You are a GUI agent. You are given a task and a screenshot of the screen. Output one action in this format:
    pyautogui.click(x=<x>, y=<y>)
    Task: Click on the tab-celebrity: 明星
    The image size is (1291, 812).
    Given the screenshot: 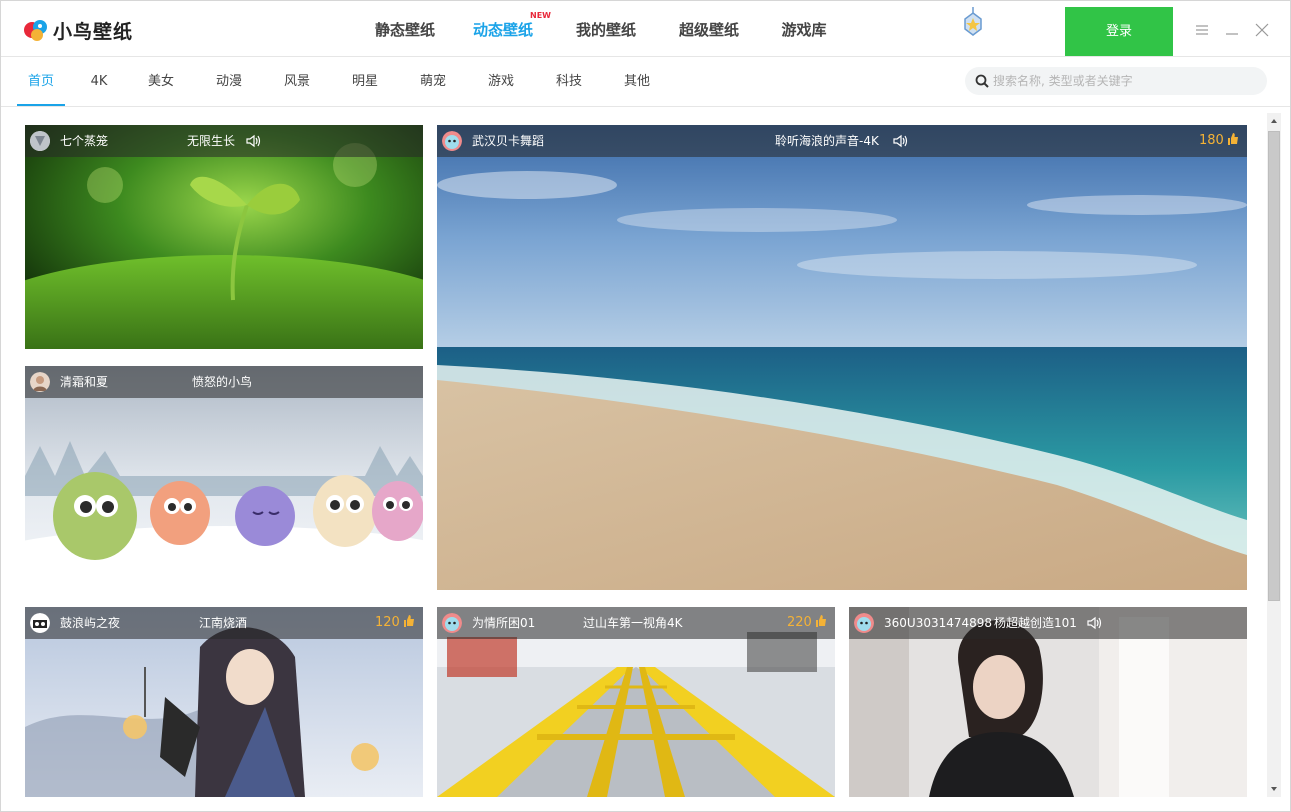 What is the action you would take?
    pyautogui.click(x=365, y=82)
    